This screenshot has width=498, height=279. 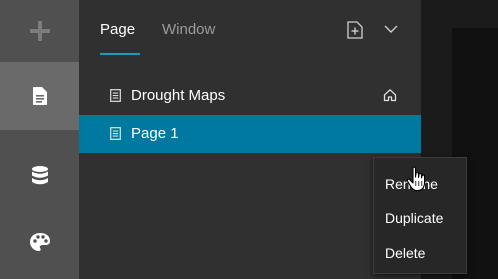 I want to click on page-list-item: Drought Maps, so click(x=250, y=96).